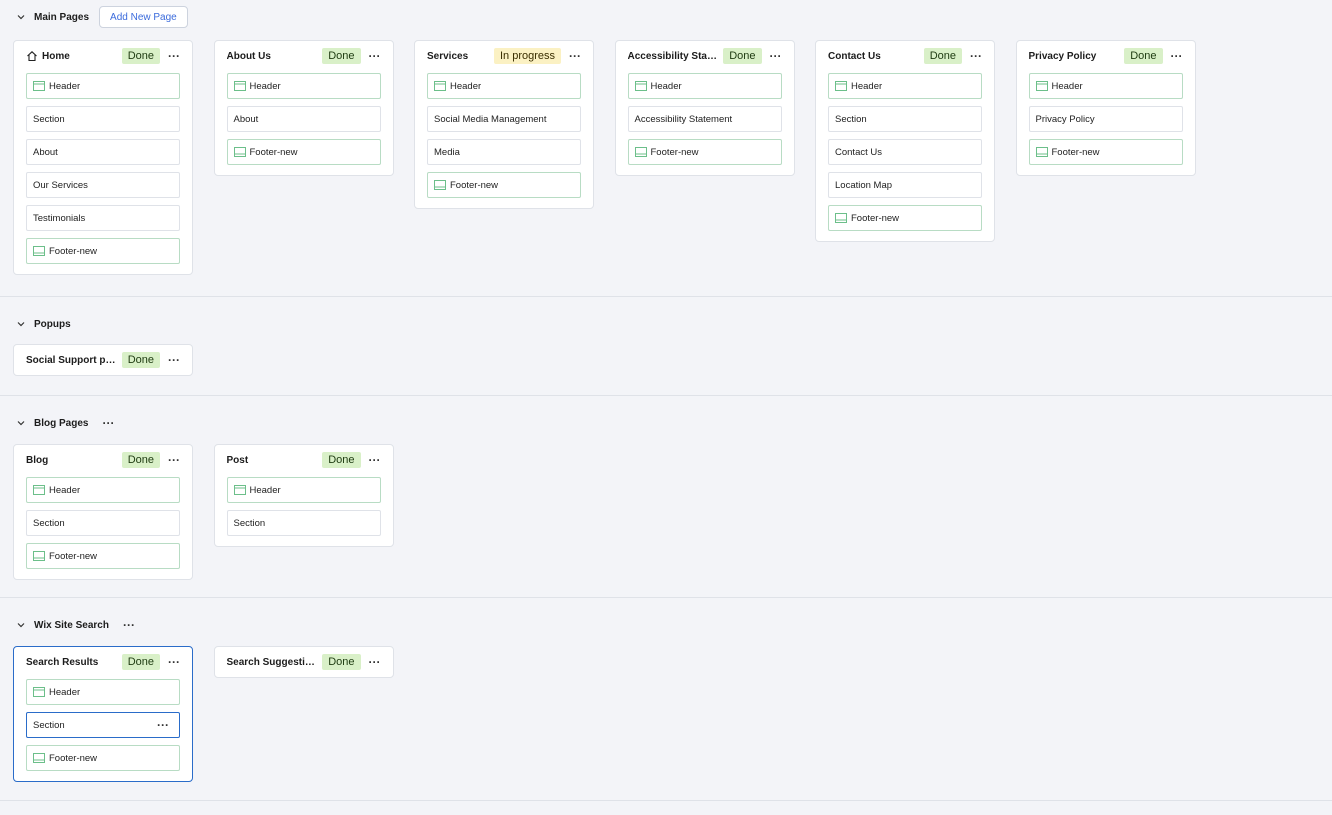 This screenshot has height=815, width=1332. Describe the element at coordinates (875, 218) in the screenshot. I see `section-item-label: Footer-new` at that location.